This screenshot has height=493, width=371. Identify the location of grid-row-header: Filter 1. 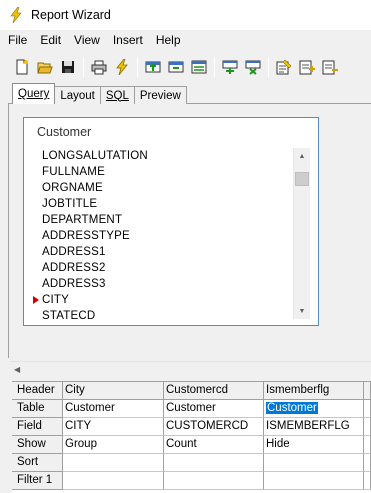
(37, 481).